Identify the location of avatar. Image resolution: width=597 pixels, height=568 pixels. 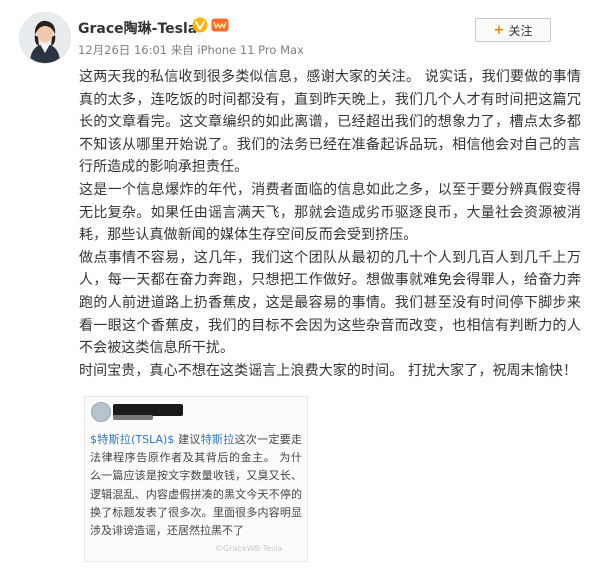
(45, 38).